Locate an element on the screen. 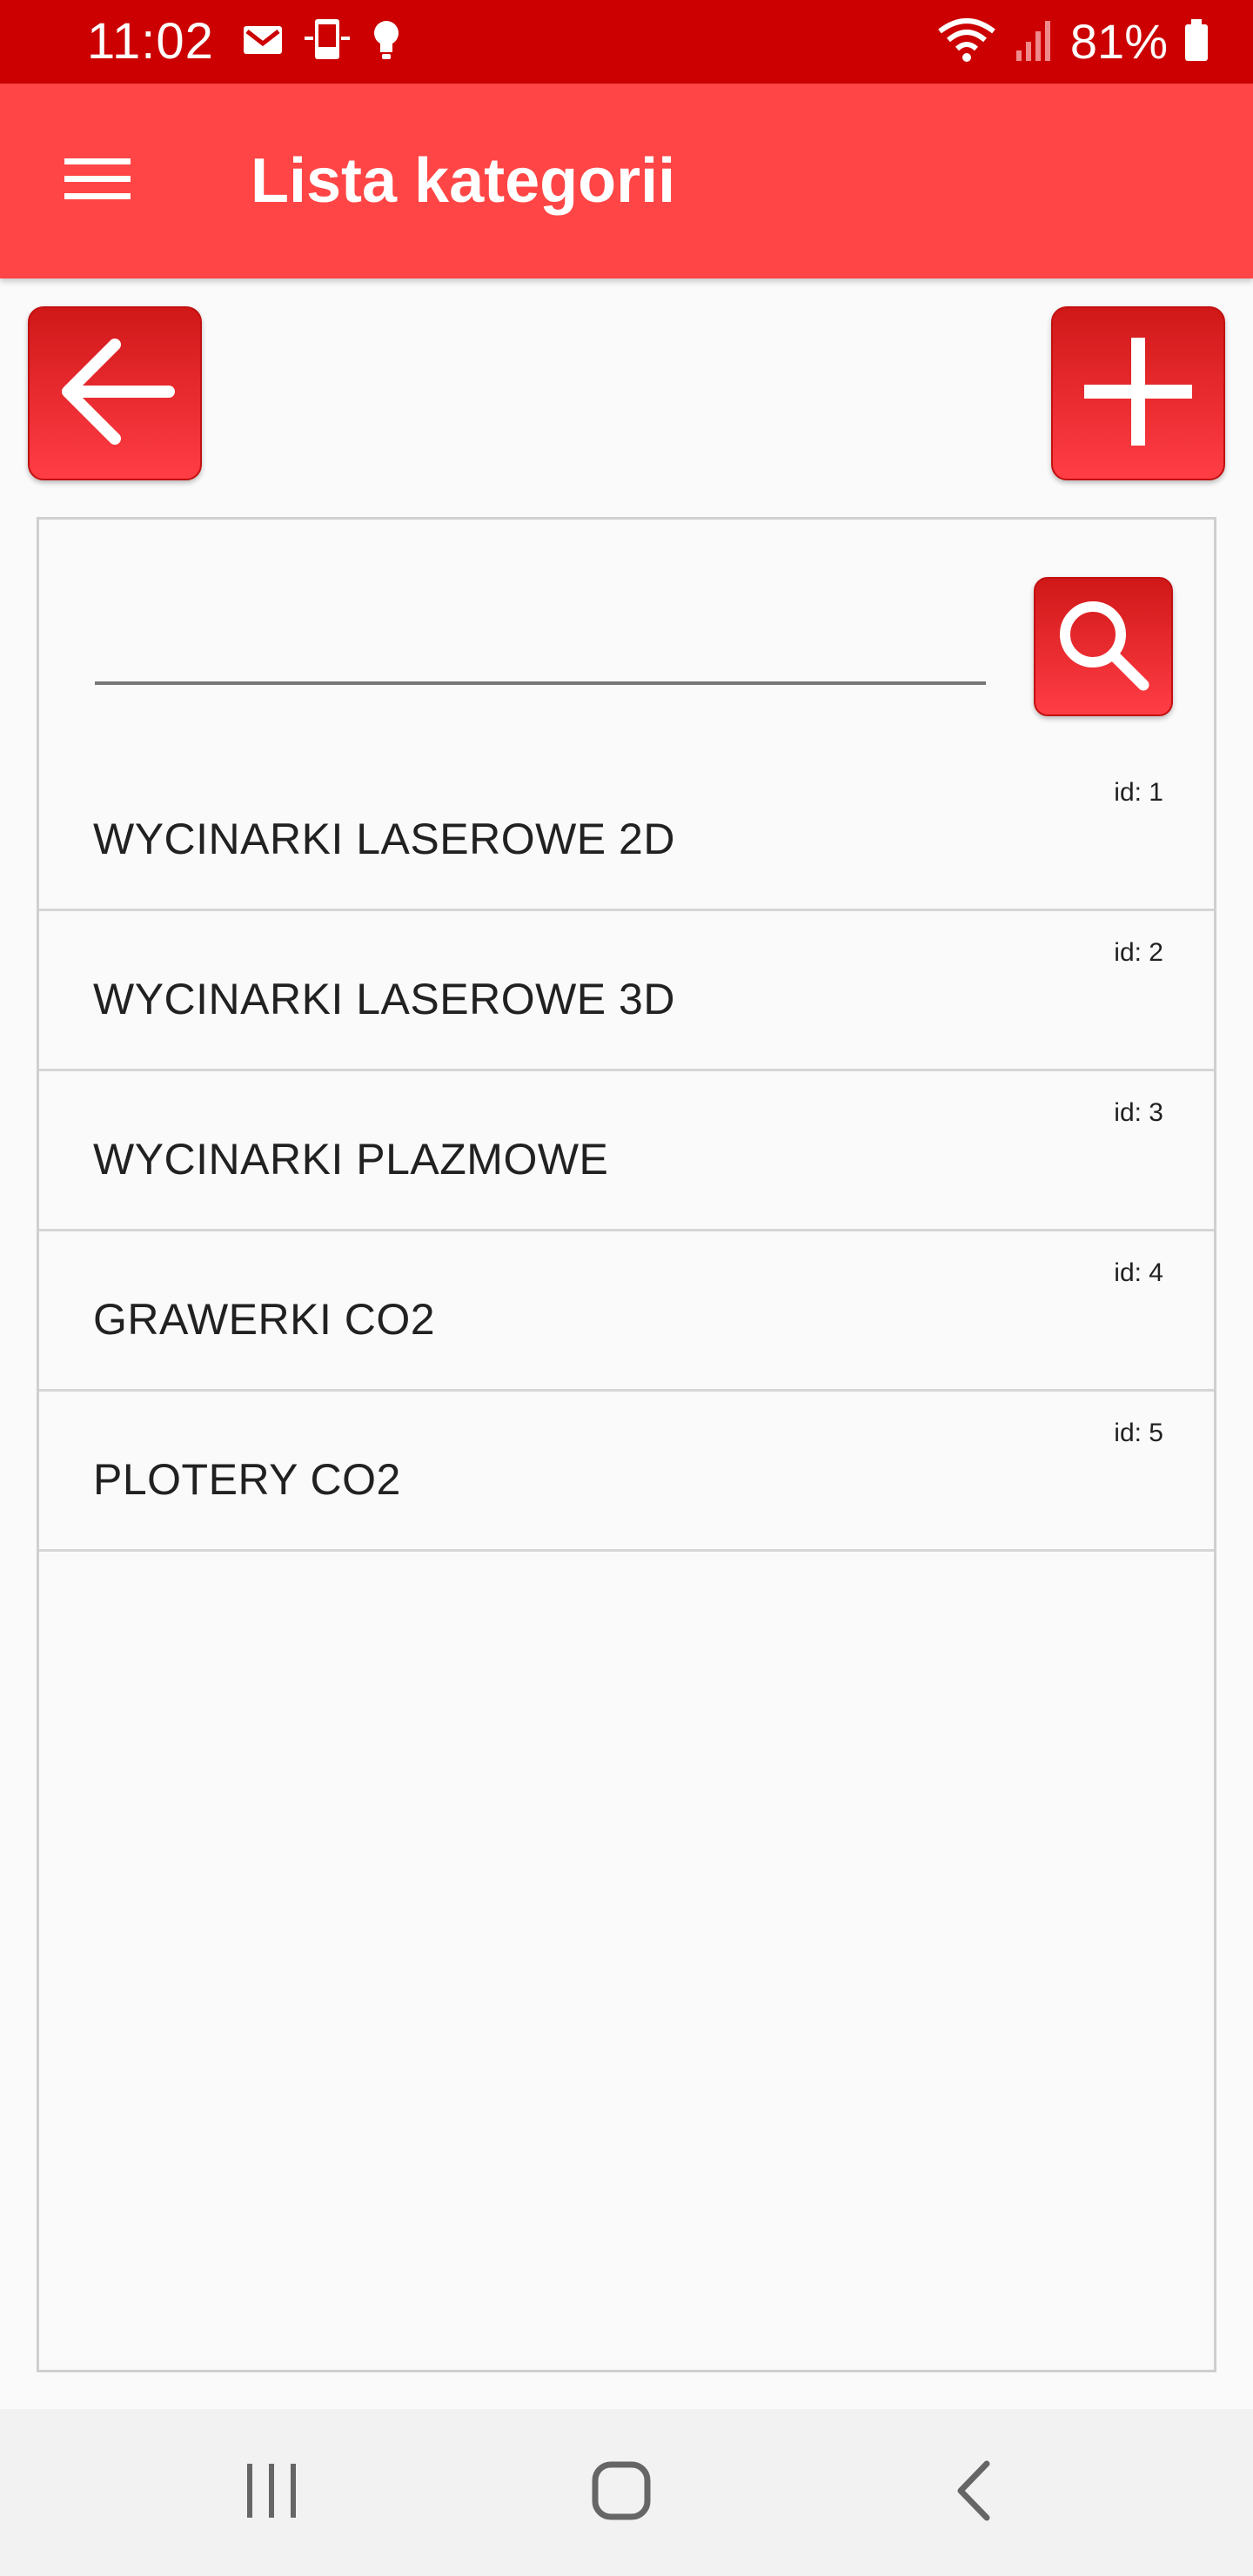 This screenshot has width=1253, height=2576. app-bar: Lista kategorii is located at coordinates (626, 181).